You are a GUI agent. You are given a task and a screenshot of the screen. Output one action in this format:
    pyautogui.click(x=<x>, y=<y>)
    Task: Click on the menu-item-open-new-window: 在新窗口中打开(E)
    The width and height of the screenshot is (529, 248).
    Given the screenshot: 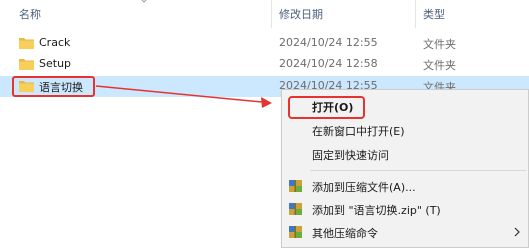 What is the action you would take?
    pyautogui.click(x=405, y=130)
    